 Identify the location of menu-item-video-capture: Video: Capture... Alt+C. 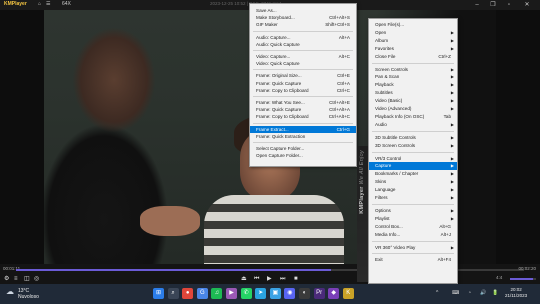
(303, 56).